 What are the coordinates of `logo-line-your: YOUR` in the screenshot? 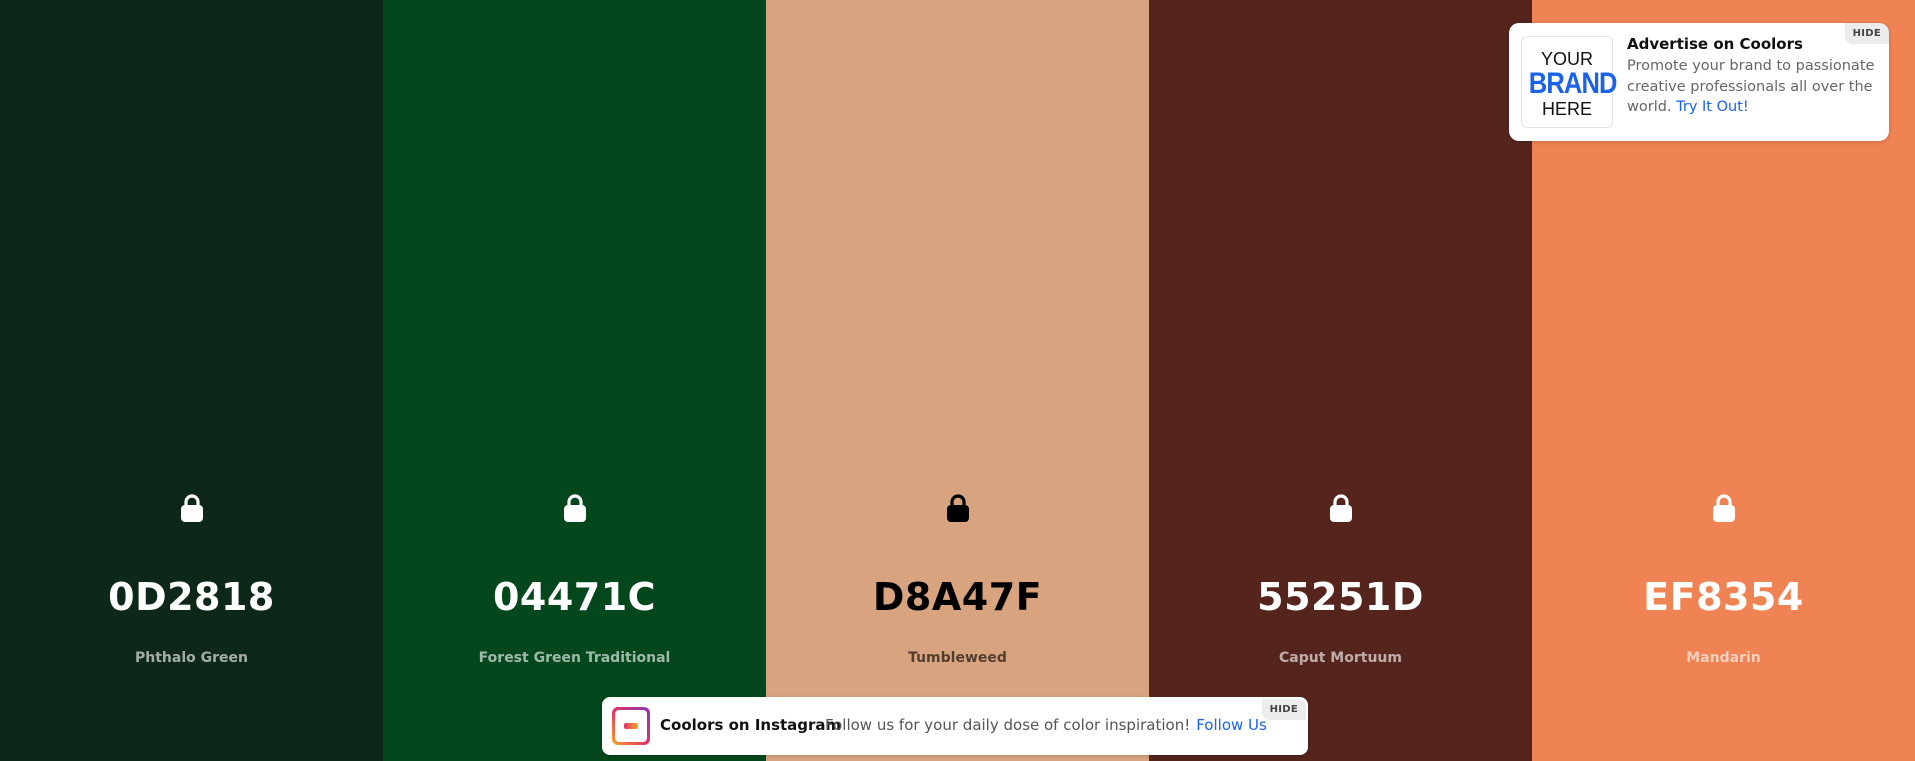 It's located at (1566, 59).